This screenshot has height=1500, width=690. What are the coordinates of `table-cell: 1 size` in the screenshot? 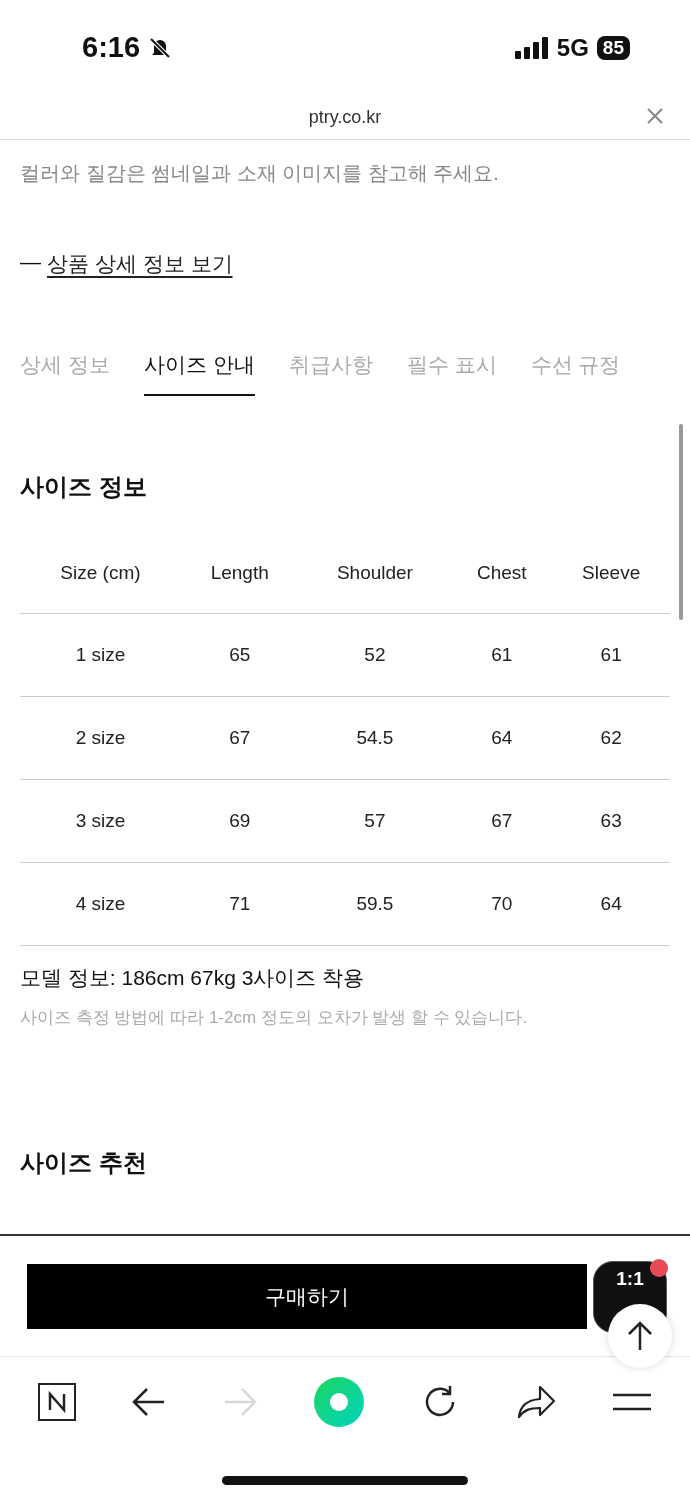 It's located at (100, 655).